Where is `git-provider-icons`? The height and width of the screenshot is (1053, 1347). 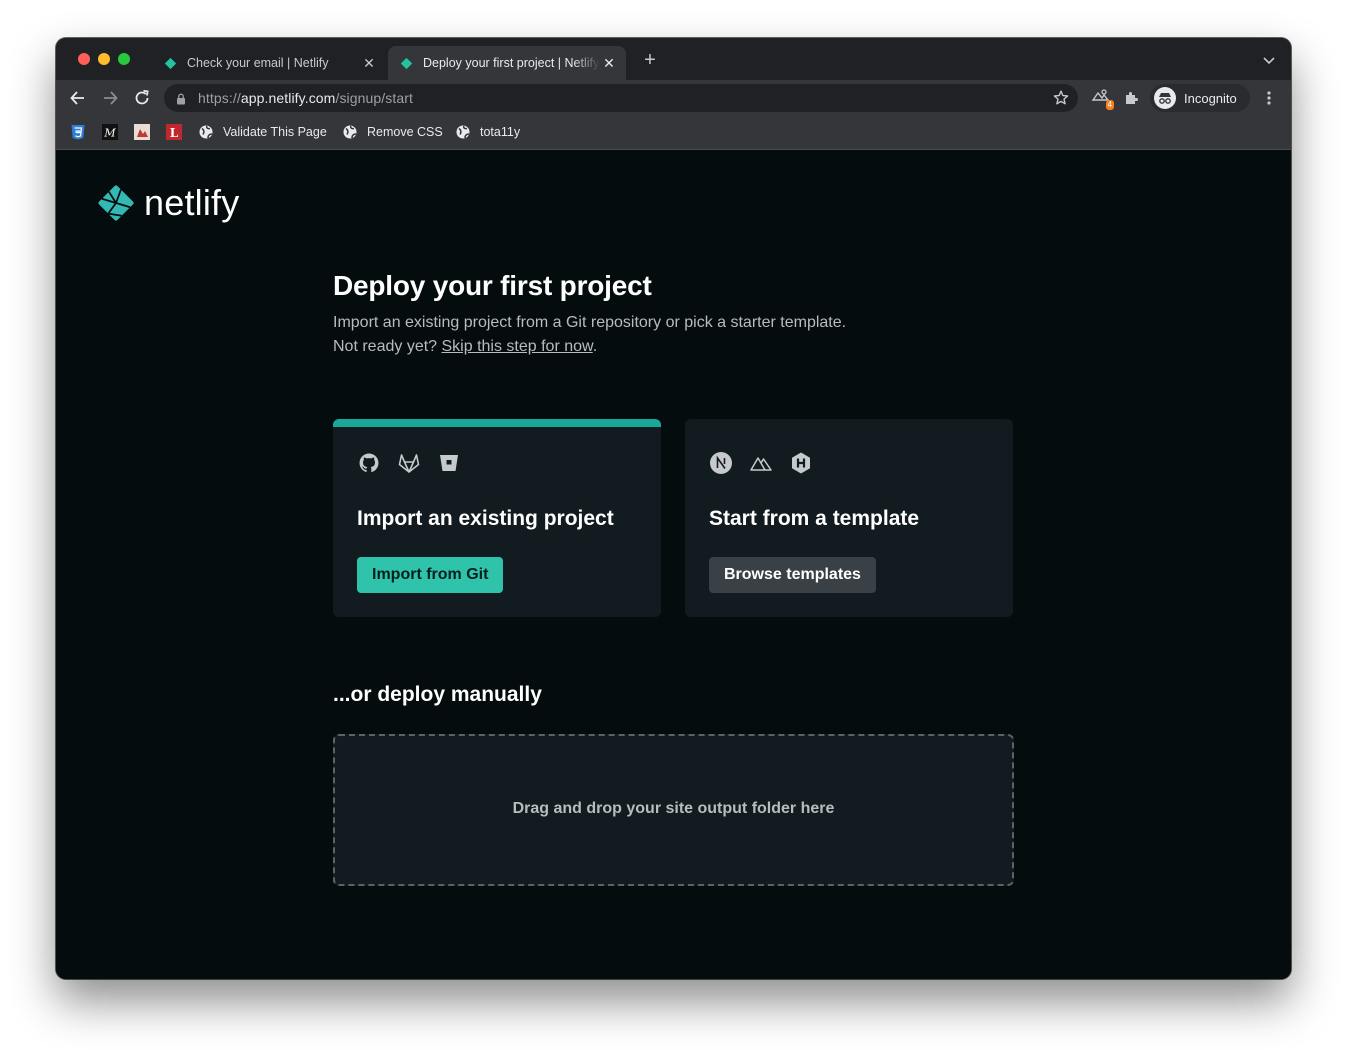
git-provider-icons is located at coordinates (409, 463).